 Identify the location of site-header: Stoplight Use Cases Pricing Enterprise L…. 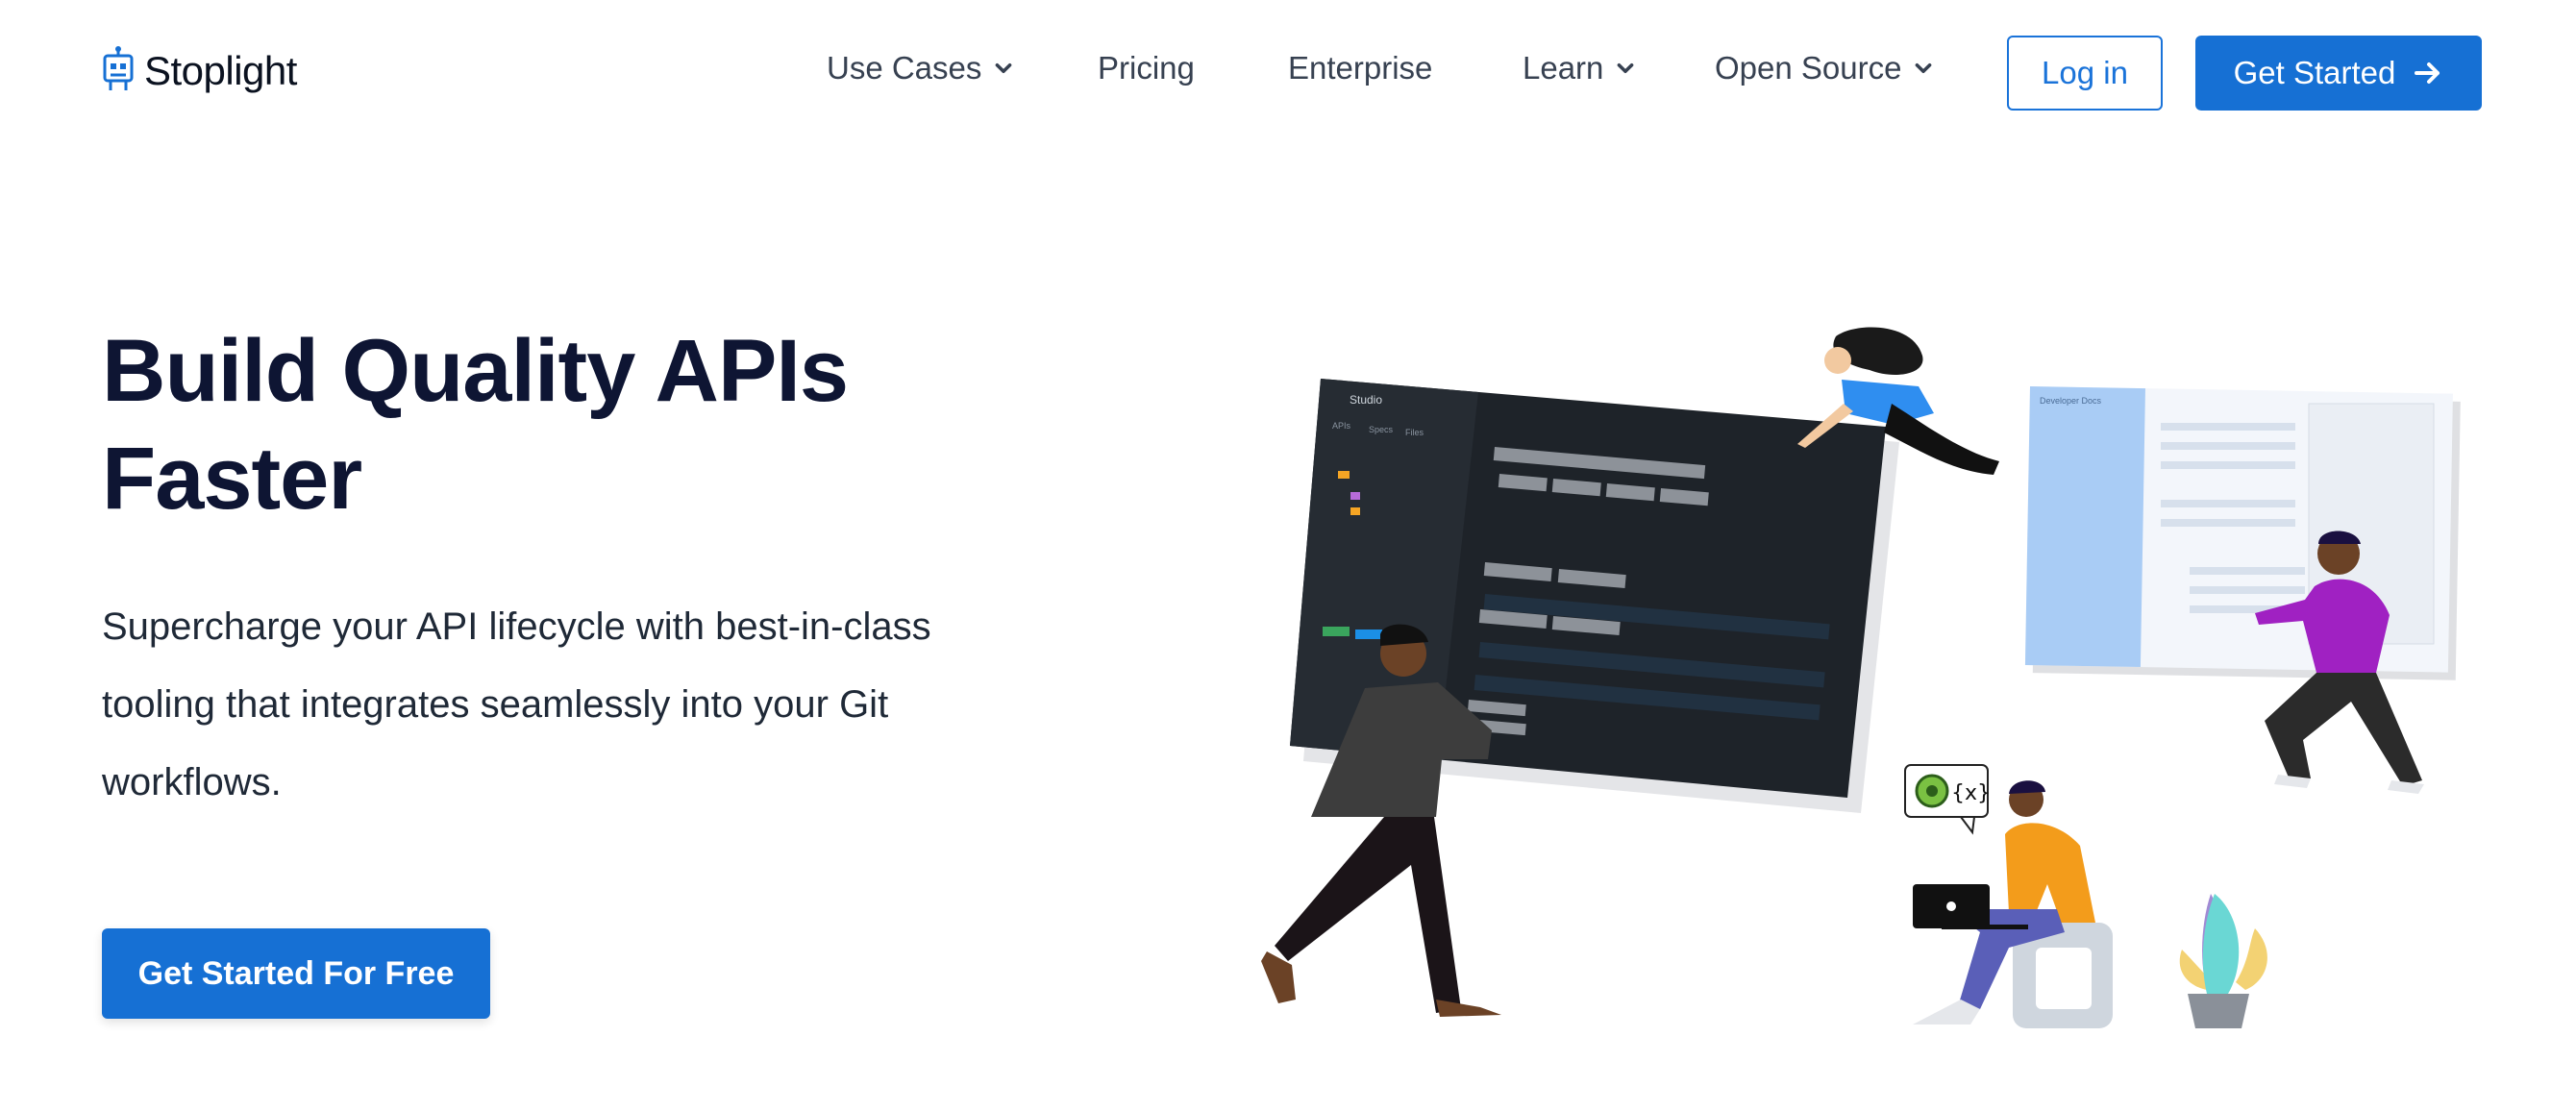
(1288, 72).